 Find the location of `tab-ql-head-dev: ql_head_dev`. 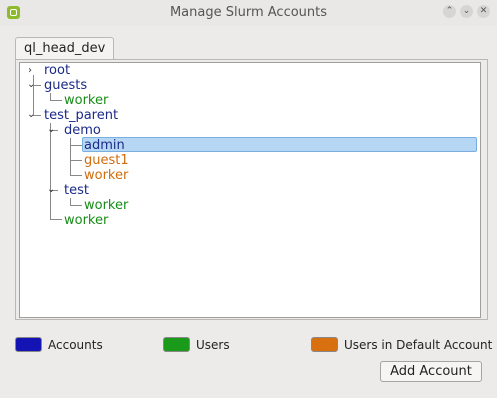

tab-ql-head-dev: ql_head_dev is located at coordinates (65, 48).